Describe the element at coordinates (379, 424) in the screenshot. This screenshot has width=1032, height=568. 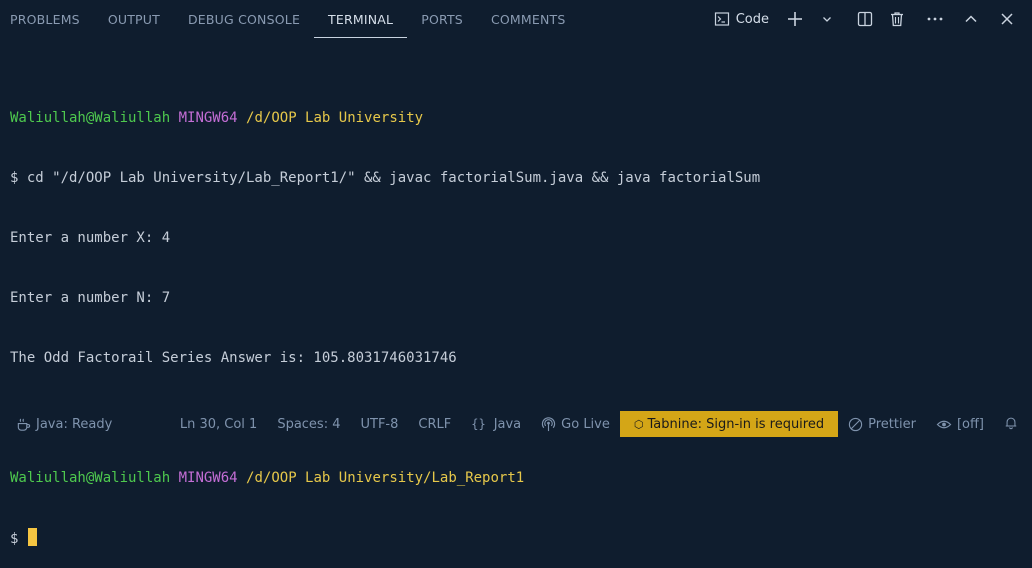
I see `encoding: UTF-8` at that location.